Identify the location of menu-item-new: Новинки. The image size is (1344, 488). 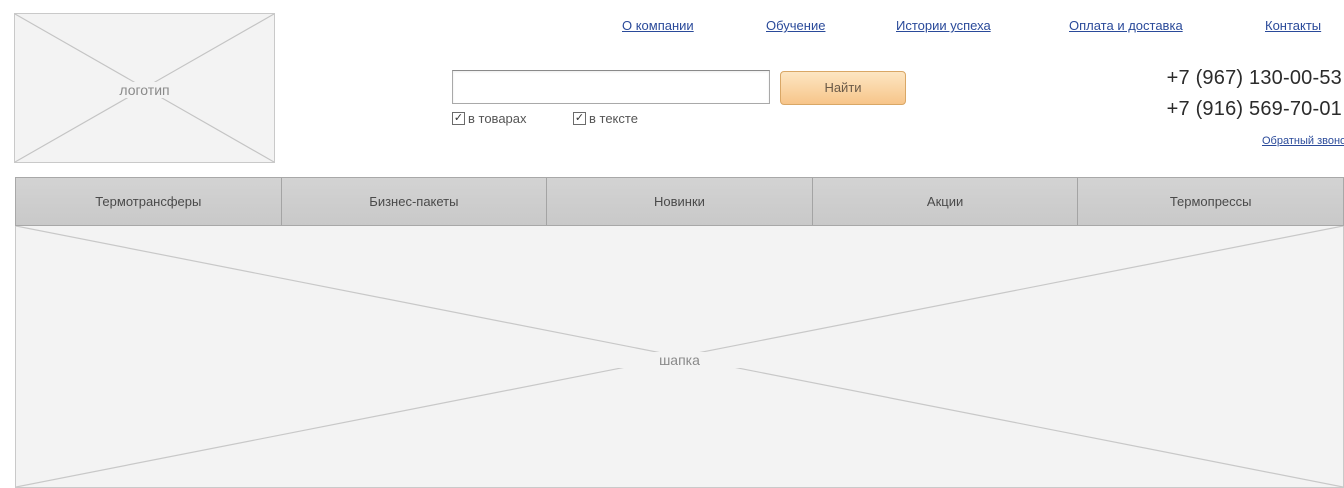
(680, 201).